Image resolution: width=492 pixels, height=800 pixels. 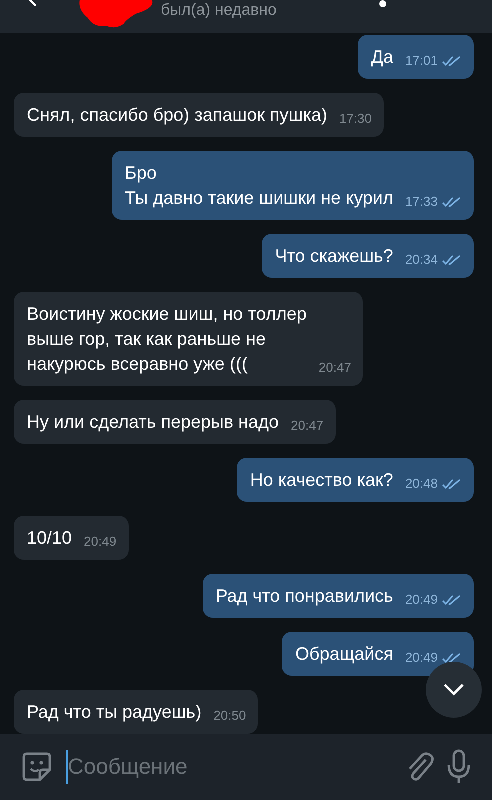 What do you see at coordinates (153, 422) in the screenshot?
I see `message-text: Ну или сделать перерыв надо` at bounding box center [153, 422].